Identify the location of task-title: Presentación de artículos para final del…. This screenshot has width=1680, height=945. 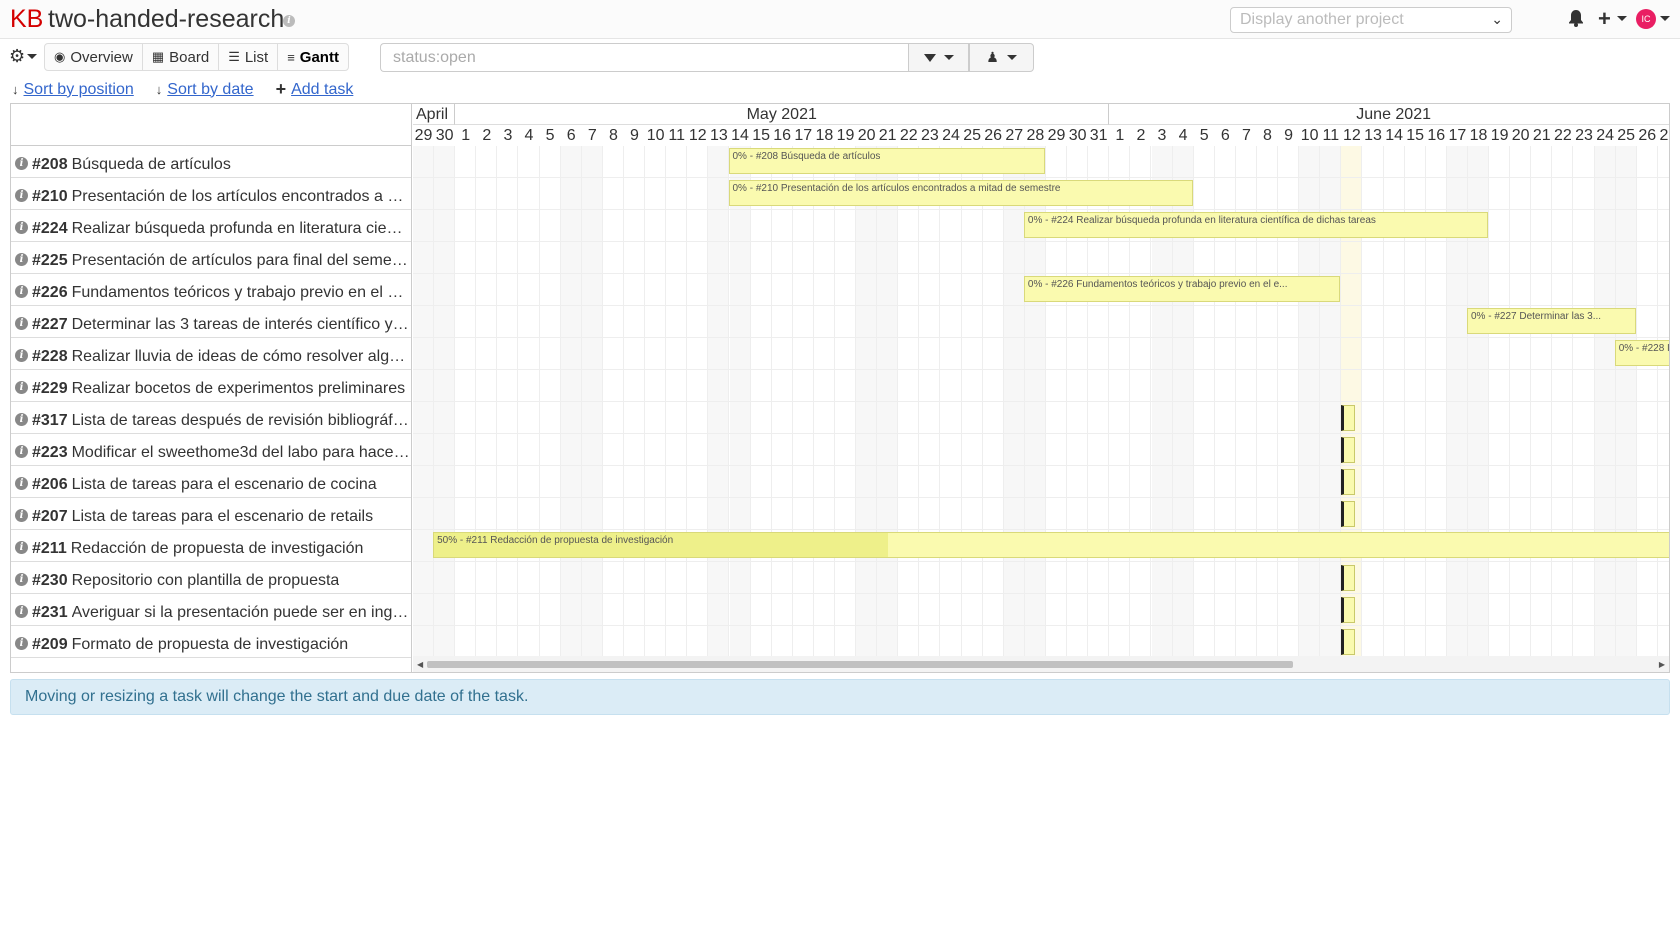
(241, 261).